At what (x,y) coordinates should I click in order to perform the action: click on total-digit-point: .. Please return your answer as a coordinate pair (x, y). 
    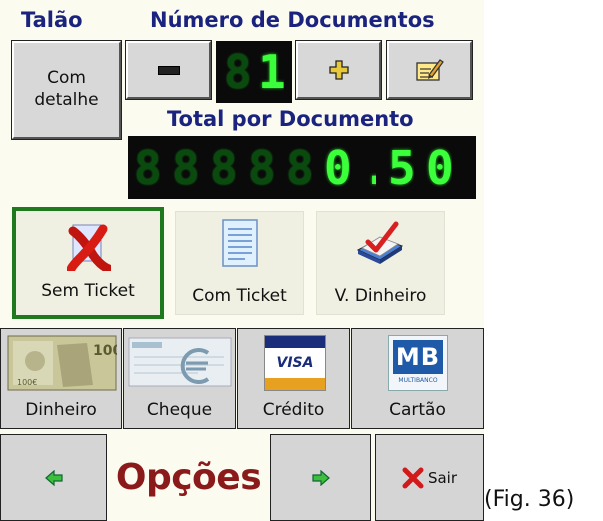
    Looking at the image, I should click on (369, 168).